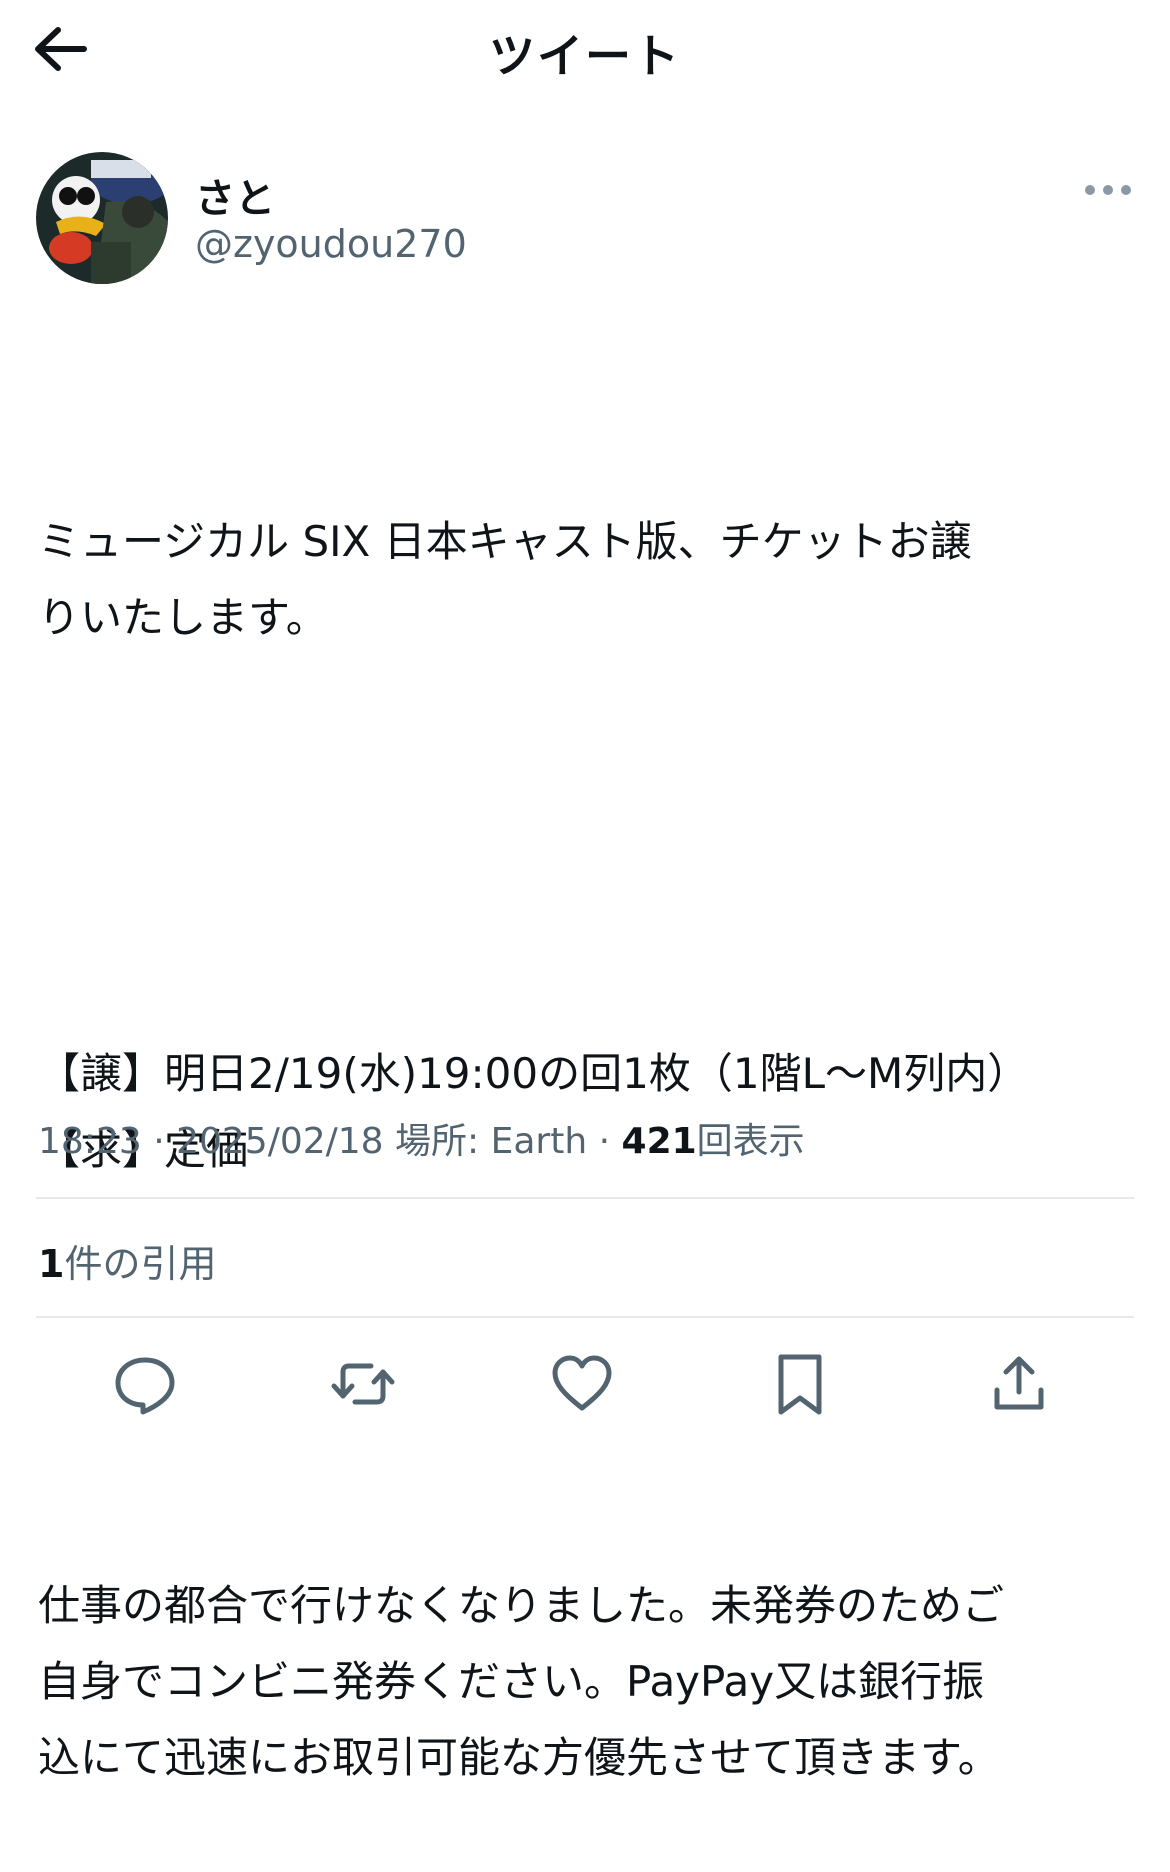 The height and width of the screenshot is (1872, 1170). Describe the element at coordinates (585, 56) in the screenshot. I see `page-title: ツイート` at that location.